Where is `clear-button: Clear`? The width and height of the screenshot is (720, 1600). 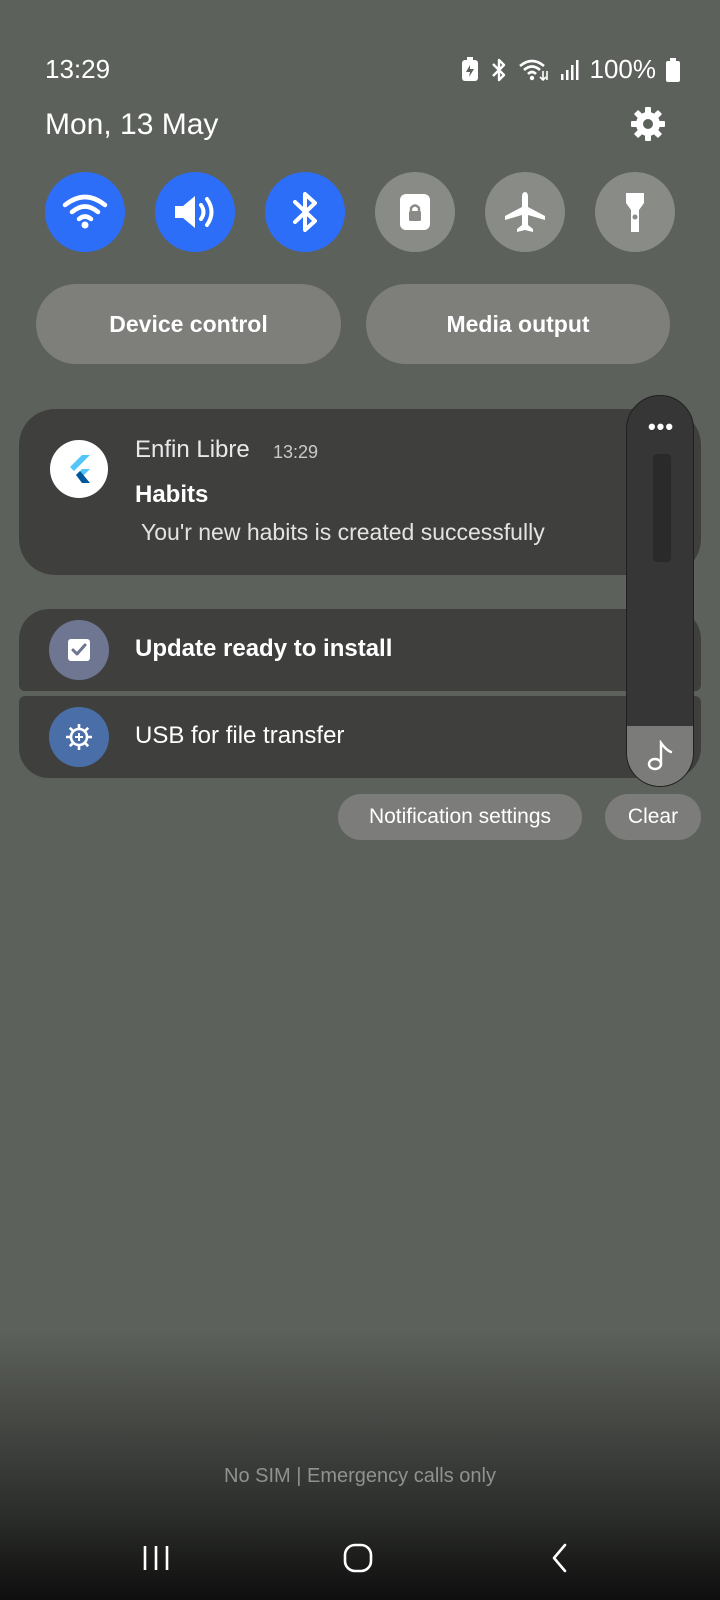 clear-button: Clear is located at coordinates (653, 817).